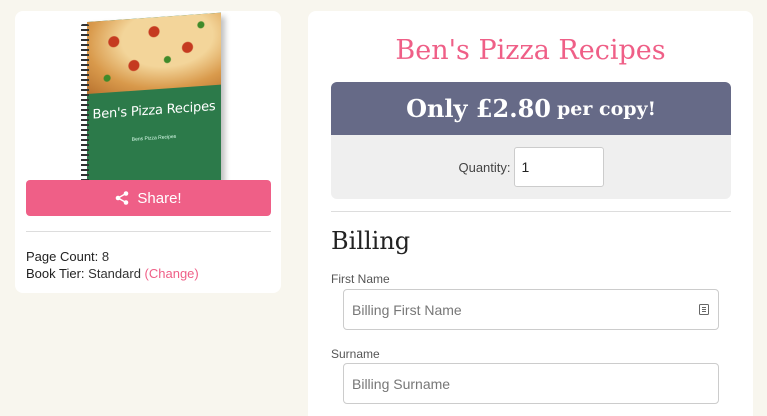 The height and width of the screenshot is (416, 767). Describe the element at coordinates (704, 309) in the screenshot. I see `autofill-icon` at that location.